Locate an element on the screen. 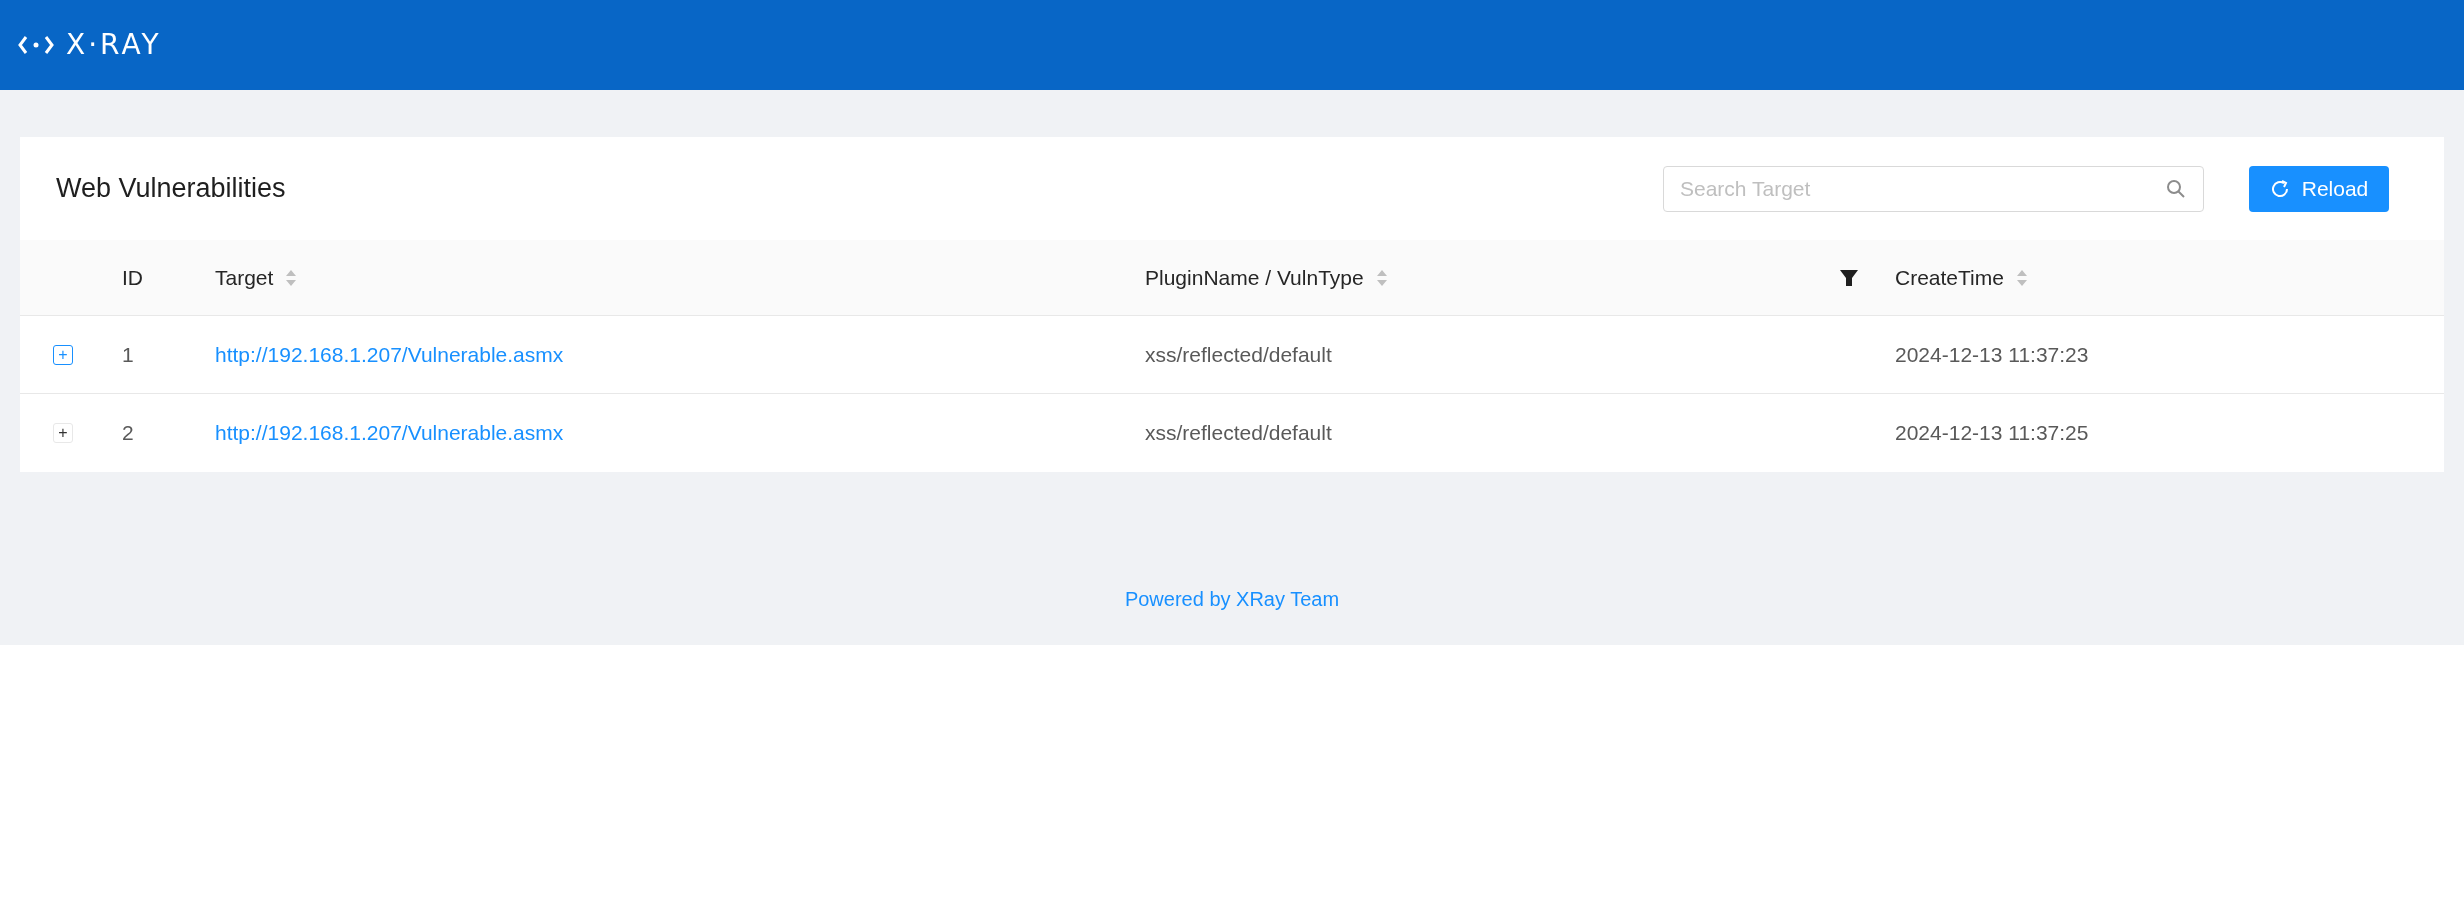 The width and height of the screenshot is (2464, 913). reload-button: Reload is located at coordinates (2319, 188).